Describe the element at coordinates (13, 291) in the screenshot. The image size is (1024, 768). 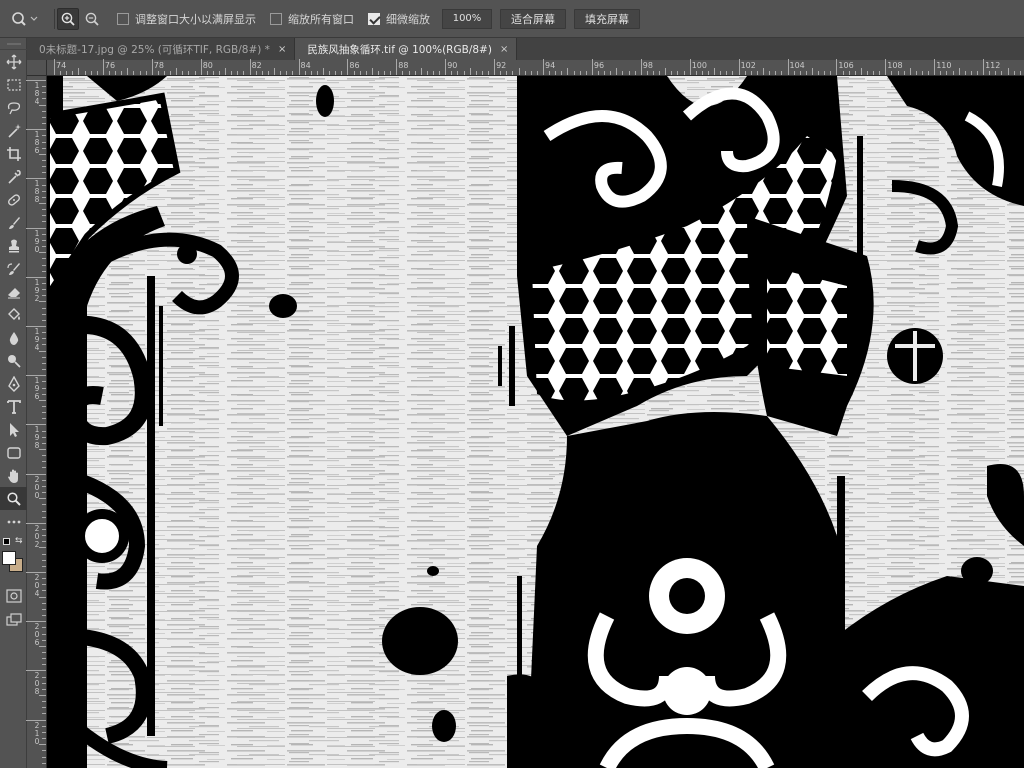
I see `eraser-tool-button` at that location.